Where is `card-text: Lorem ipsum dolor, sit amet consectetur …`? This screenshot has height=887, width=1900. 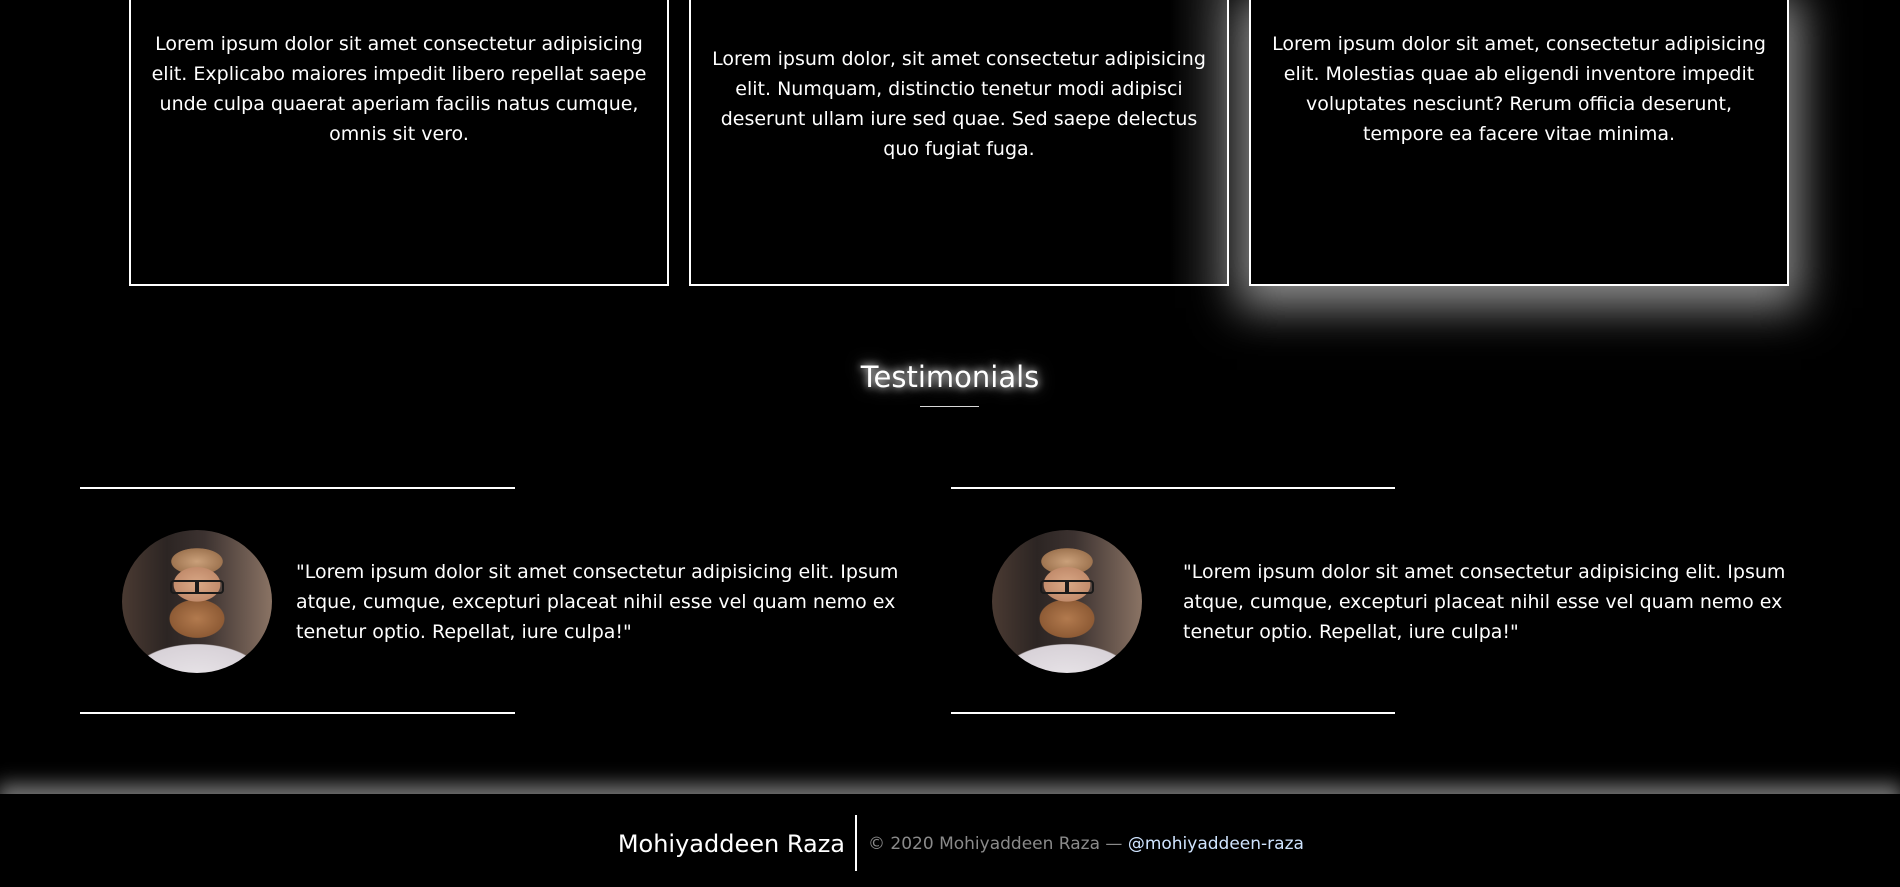
card-text: Lorem ipsum dolor, sit amet consectetur … is located at coordinates (959, 104).